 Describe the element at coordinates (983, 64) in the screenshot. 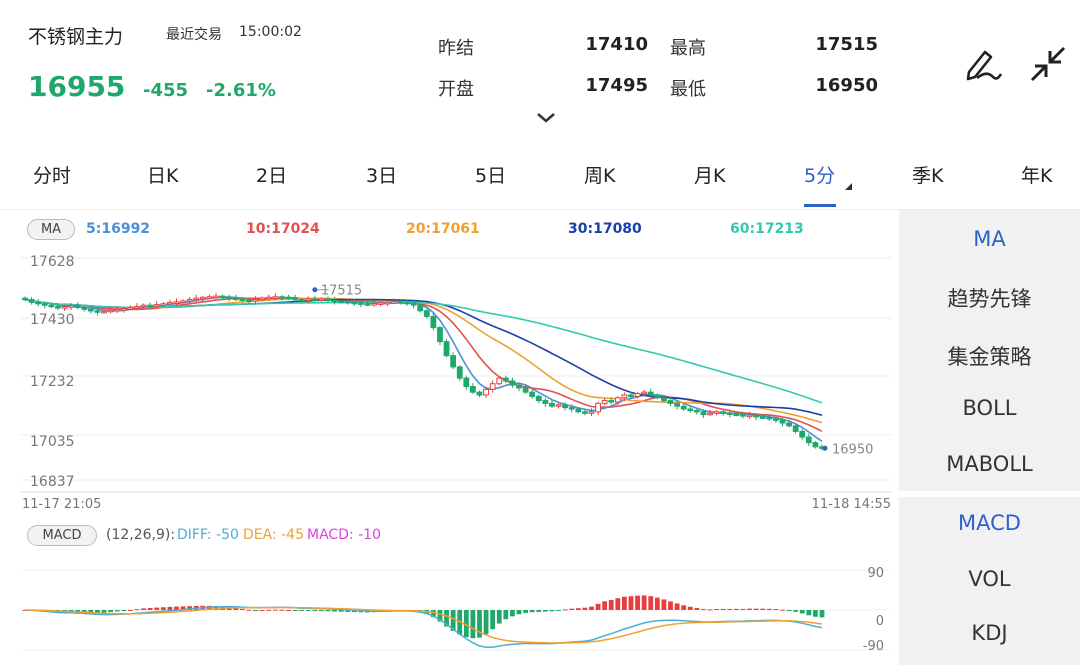

I see `pencil-icon` at that location.